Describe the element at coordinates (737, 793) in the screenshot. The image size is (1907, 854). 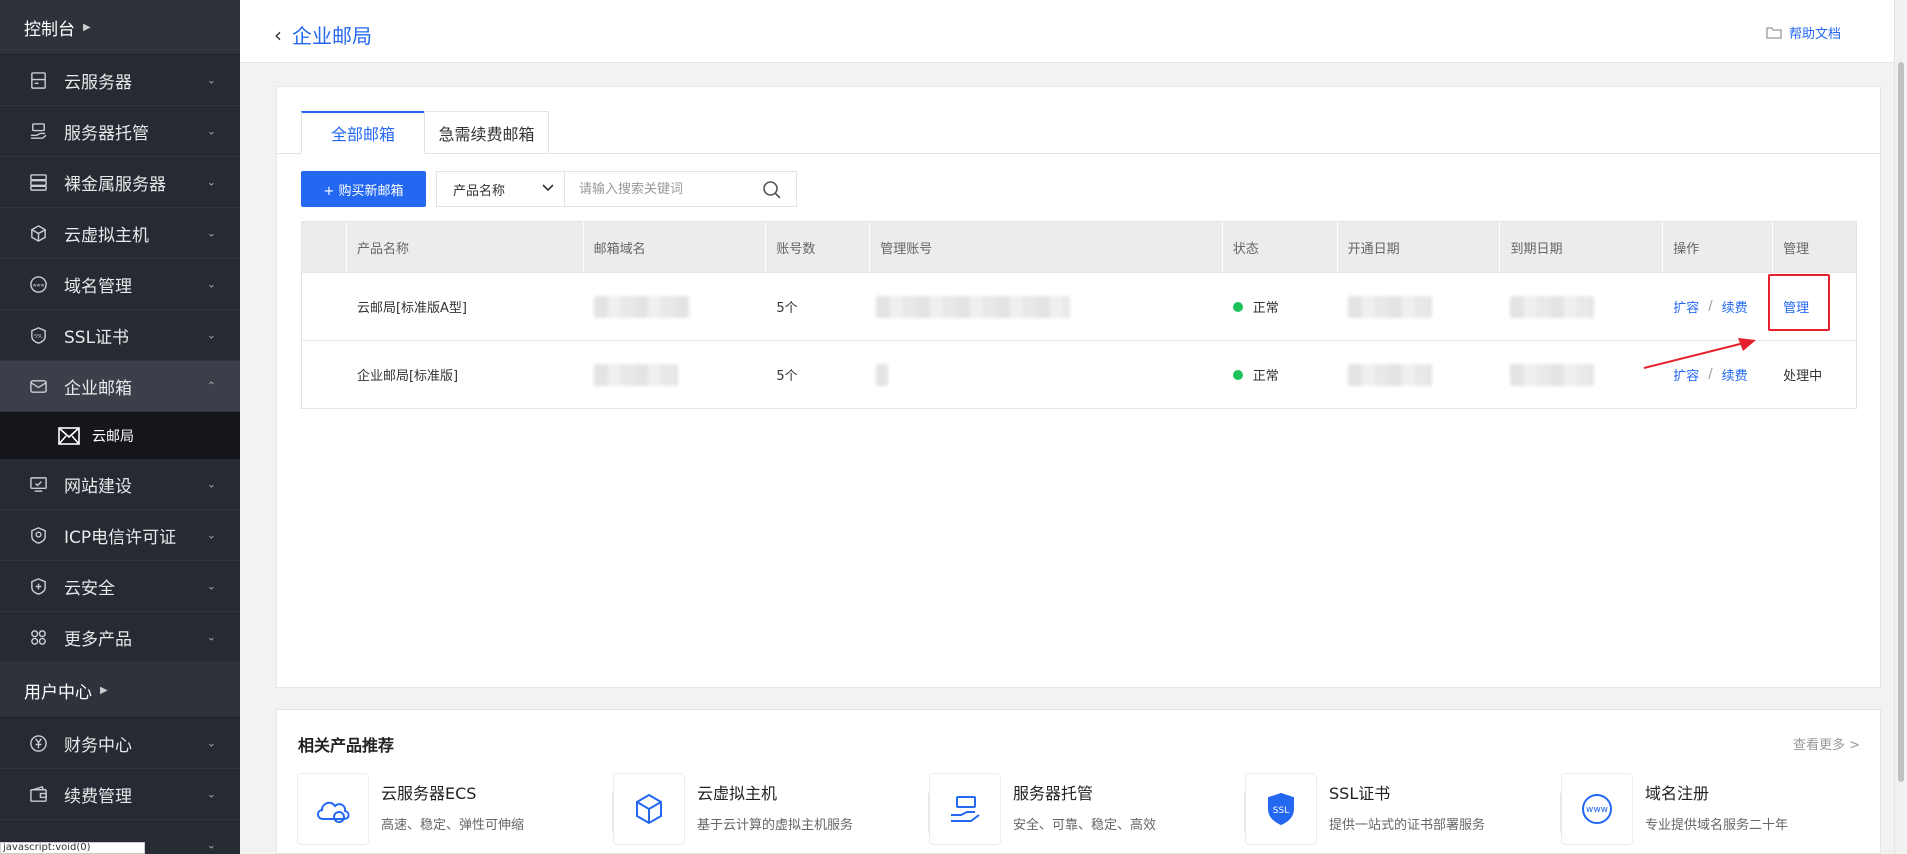
I see `recommend-item-name: 云虚拟主机` at that location.